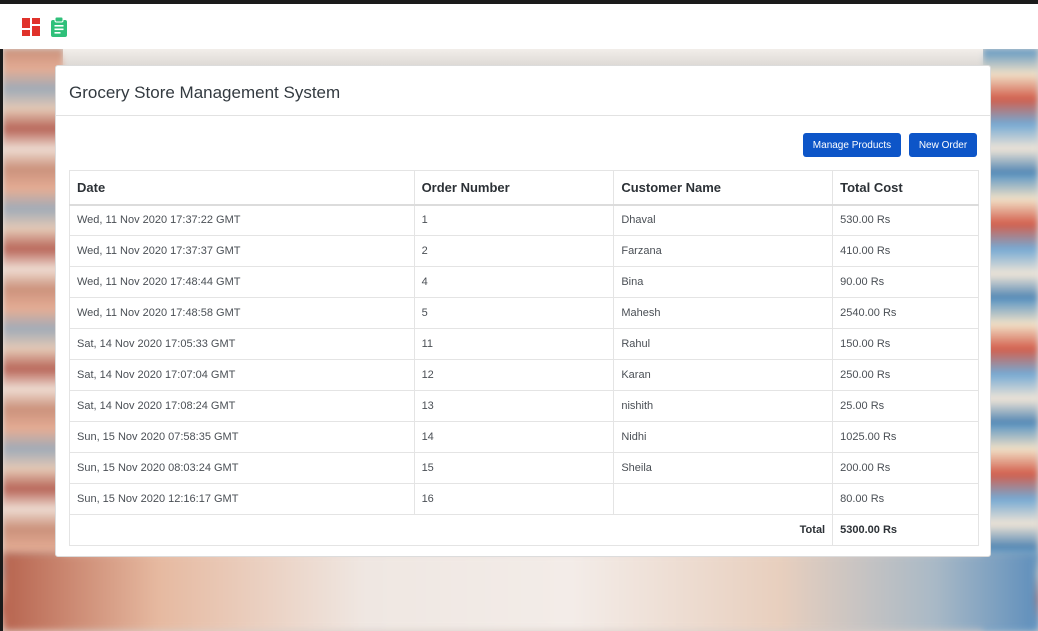 This screenshot has height=631, width=1038. I want to click on cell-total-cost: 530.00 Rs, so click(905, 220).